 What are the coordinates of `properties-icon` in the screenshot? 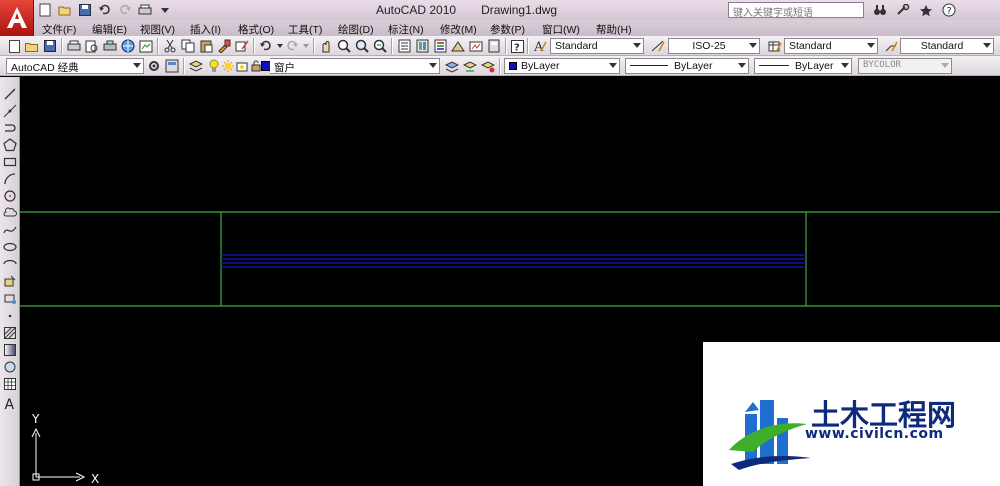 It's located at (404, 46).